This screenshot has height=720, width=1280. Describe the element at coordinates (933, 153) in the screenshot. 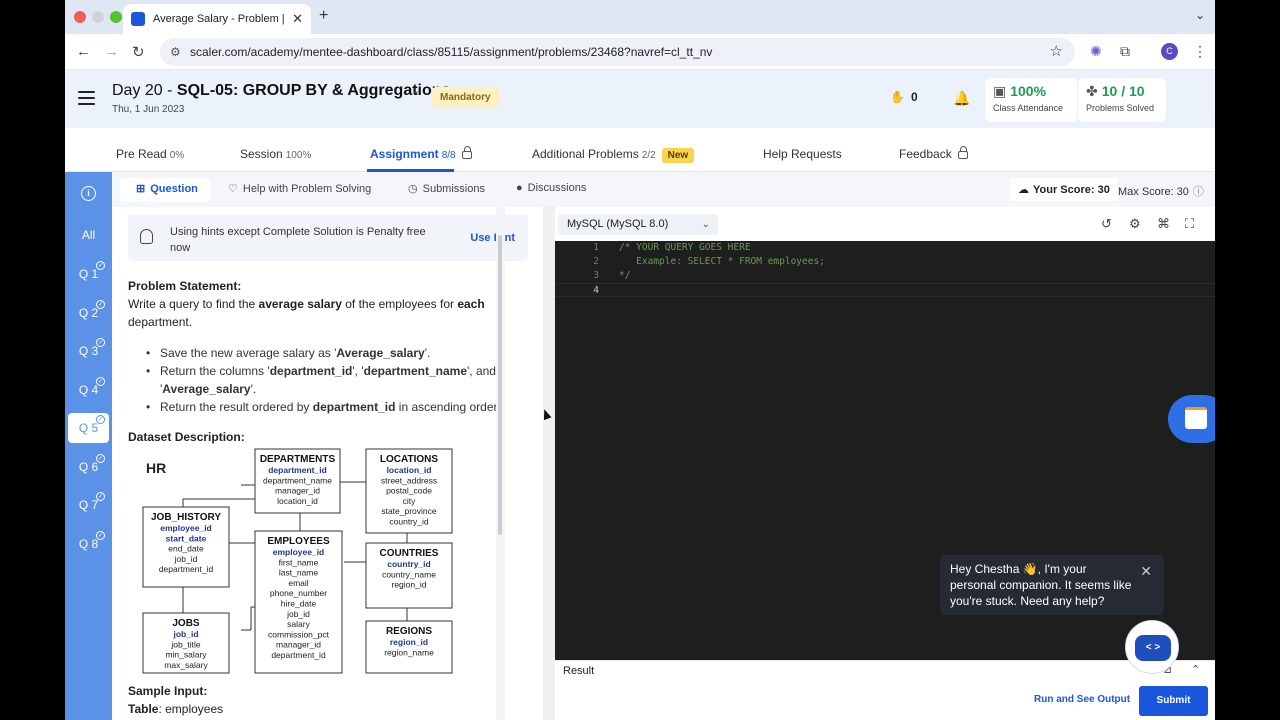

I see `tab-feedback: Feedback` at that location.